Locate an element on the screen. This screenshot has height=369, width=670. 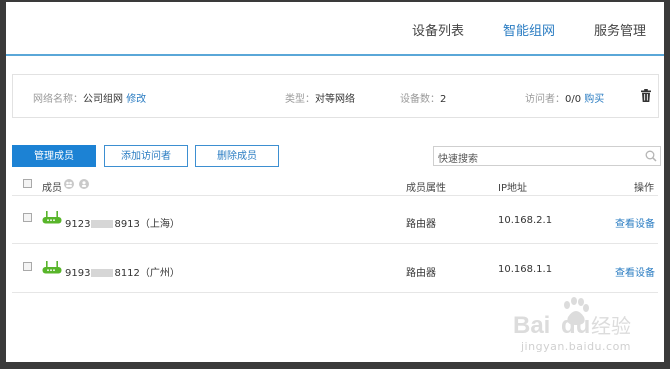
delete-member-button: 删除成员 is located at coordinates (237, 156).